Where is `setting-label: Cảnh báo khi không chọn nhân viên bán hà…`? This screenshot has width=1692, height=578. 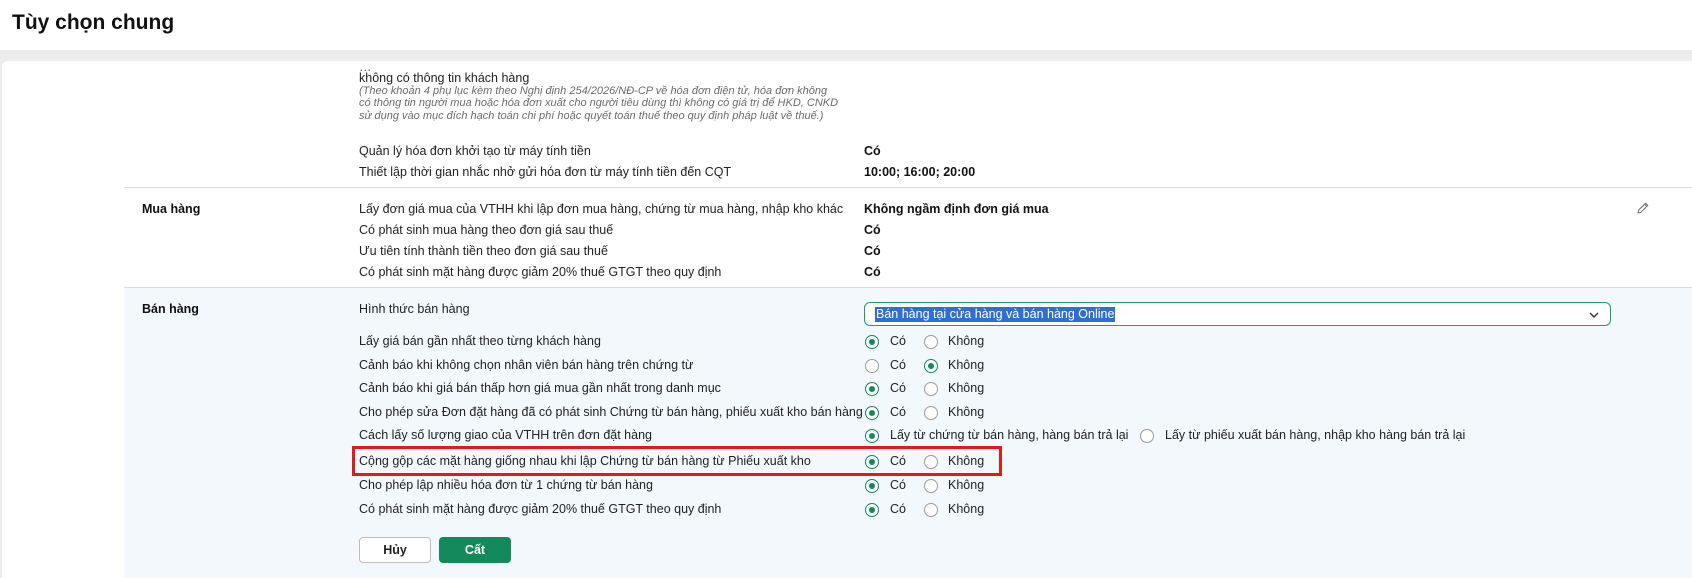 setting-label: Cảnh báo khi không chọn nhân viên bán hà… is located at coordinates (526, 365).